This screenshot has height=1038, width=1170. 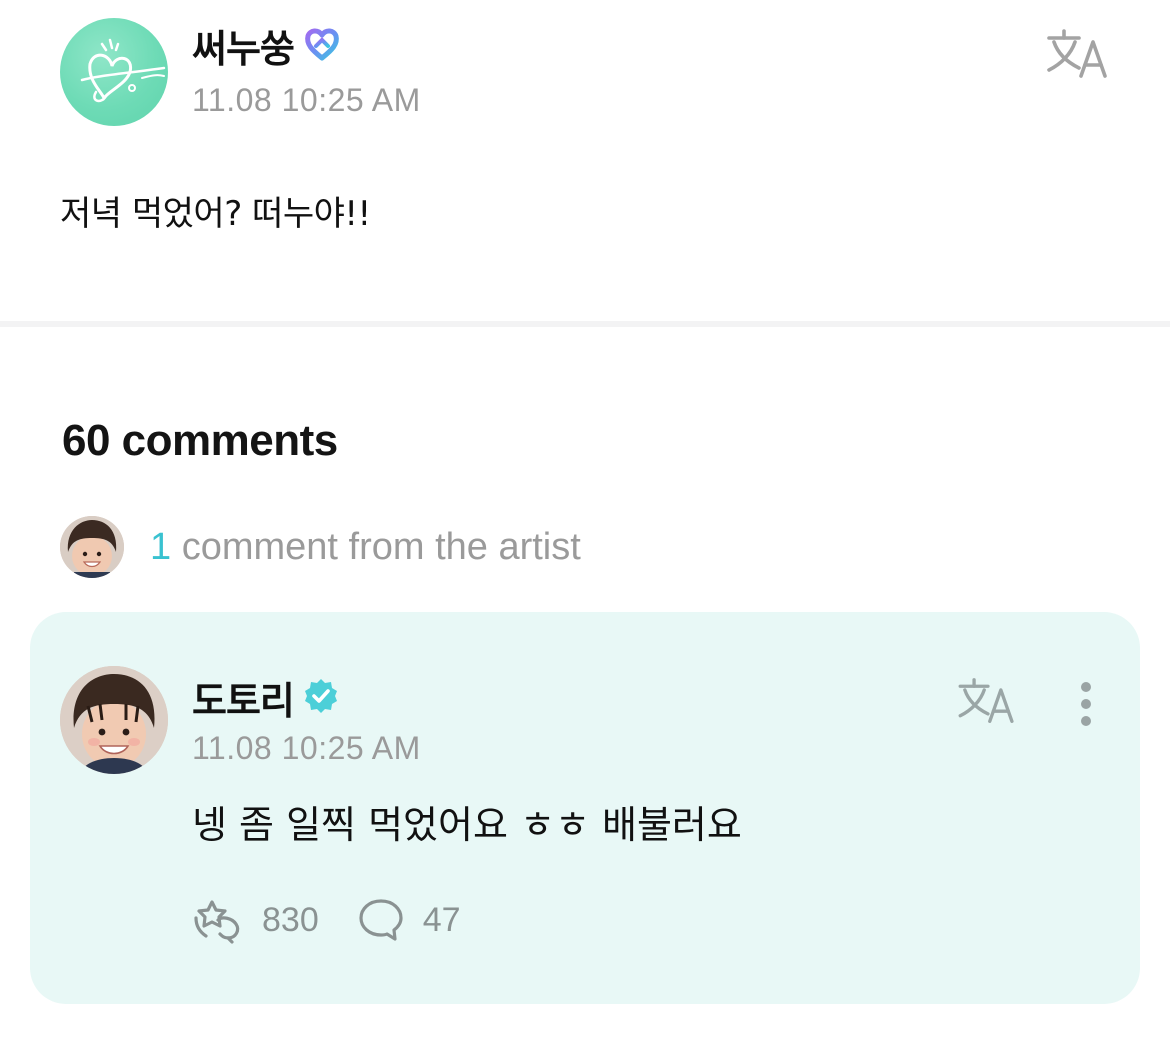 What do you see at coordinates (585, 324) in the screenshot?
I see `section-divider` at bounding box center [585, 324].